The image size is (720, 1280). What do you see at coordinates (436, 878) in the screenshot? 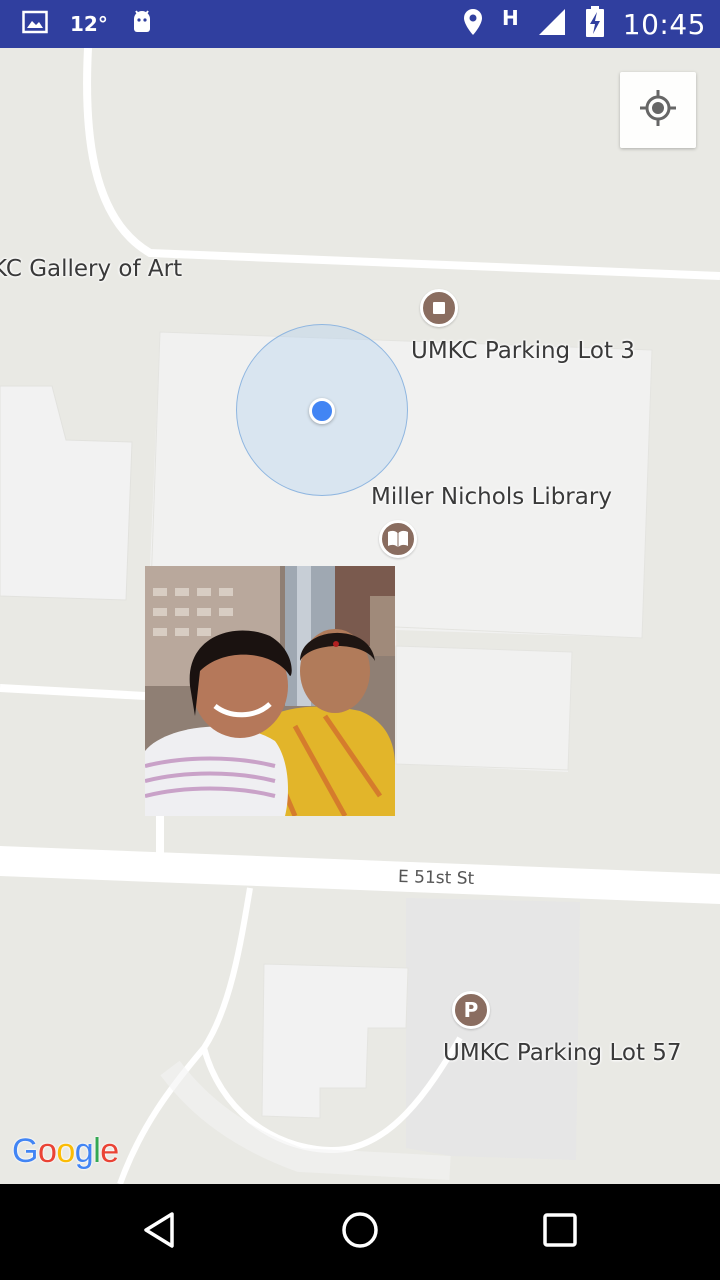
I see `label-e-51st-st: E 51st St` at bounding box center [436, 878].